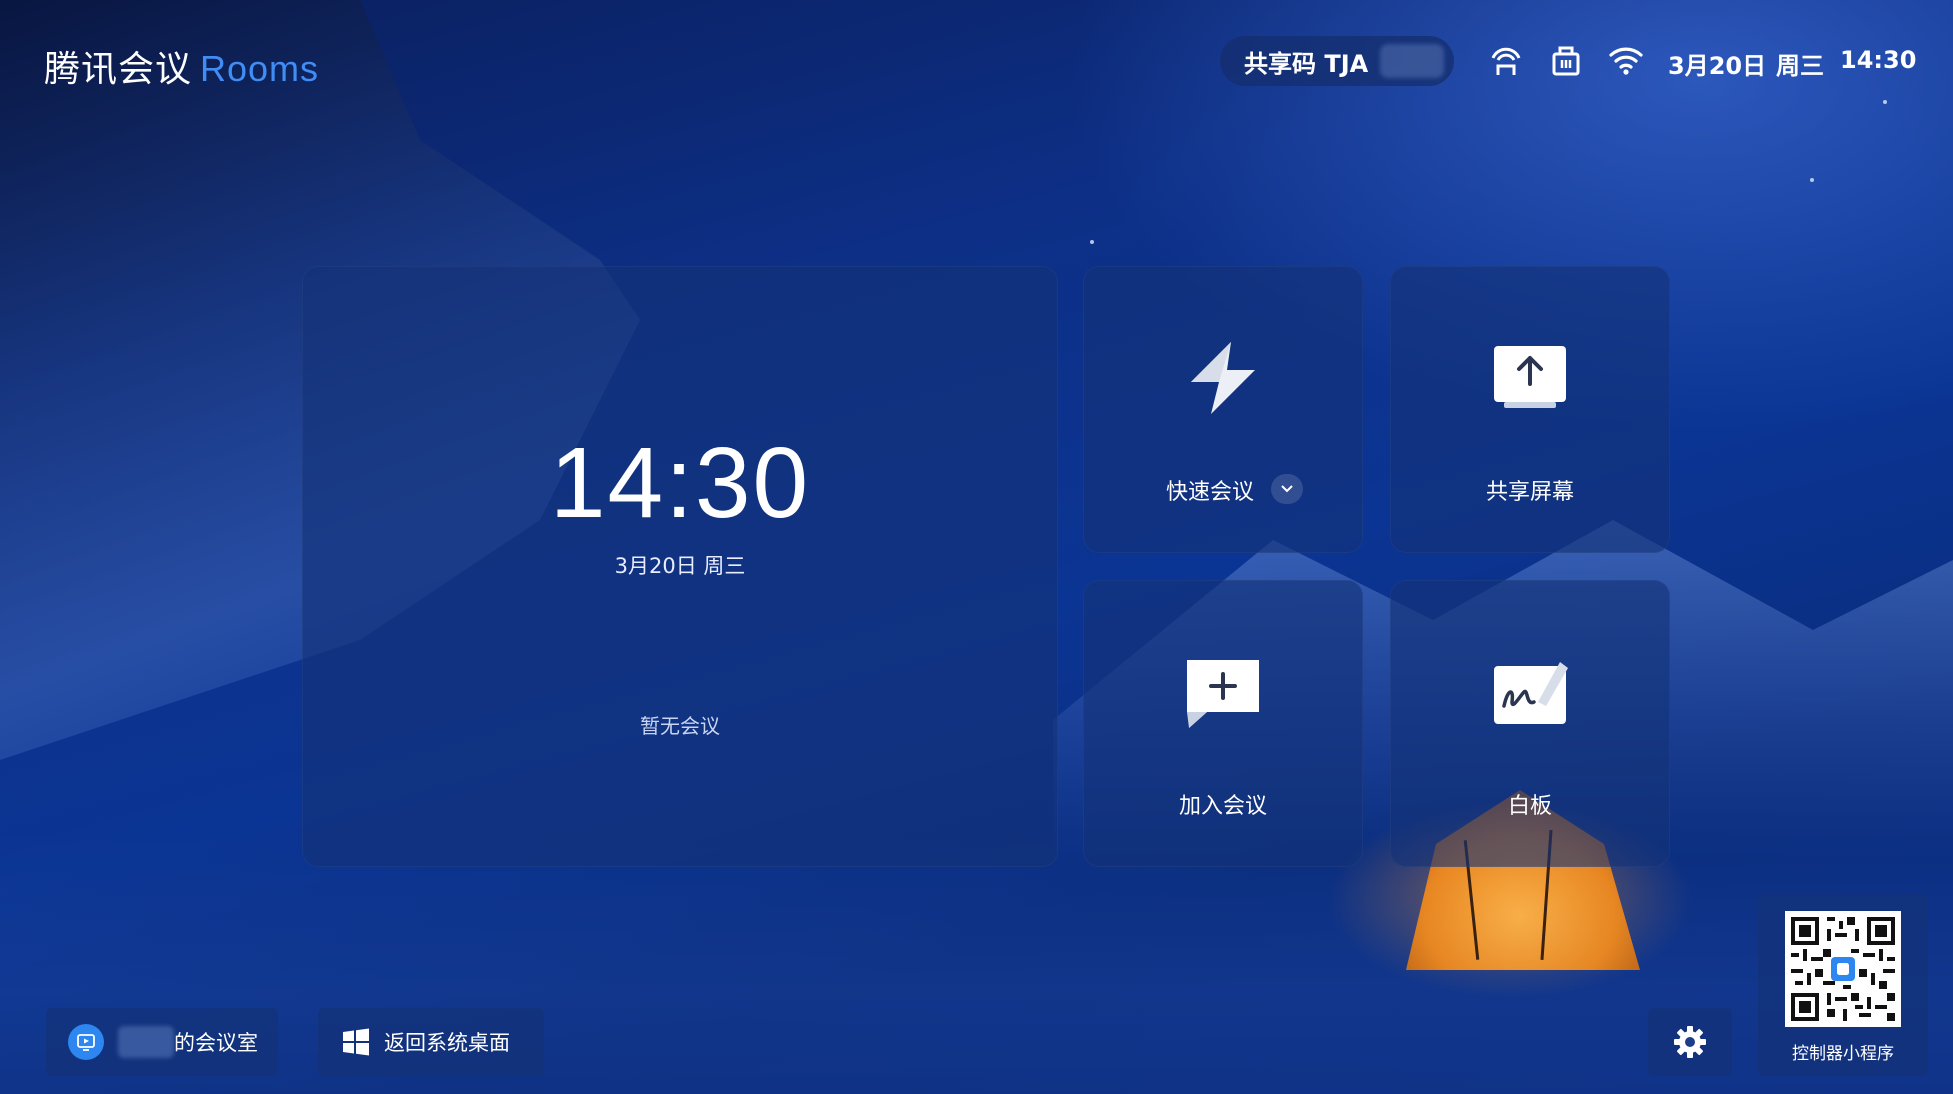 The width and height of the screenshot is (1953, 1094). What do you see at coordinates (1843, 1054) in the screenshot?
I see `controller-qr-label: 控制器小程序` at bounding box center [1843, 1054].